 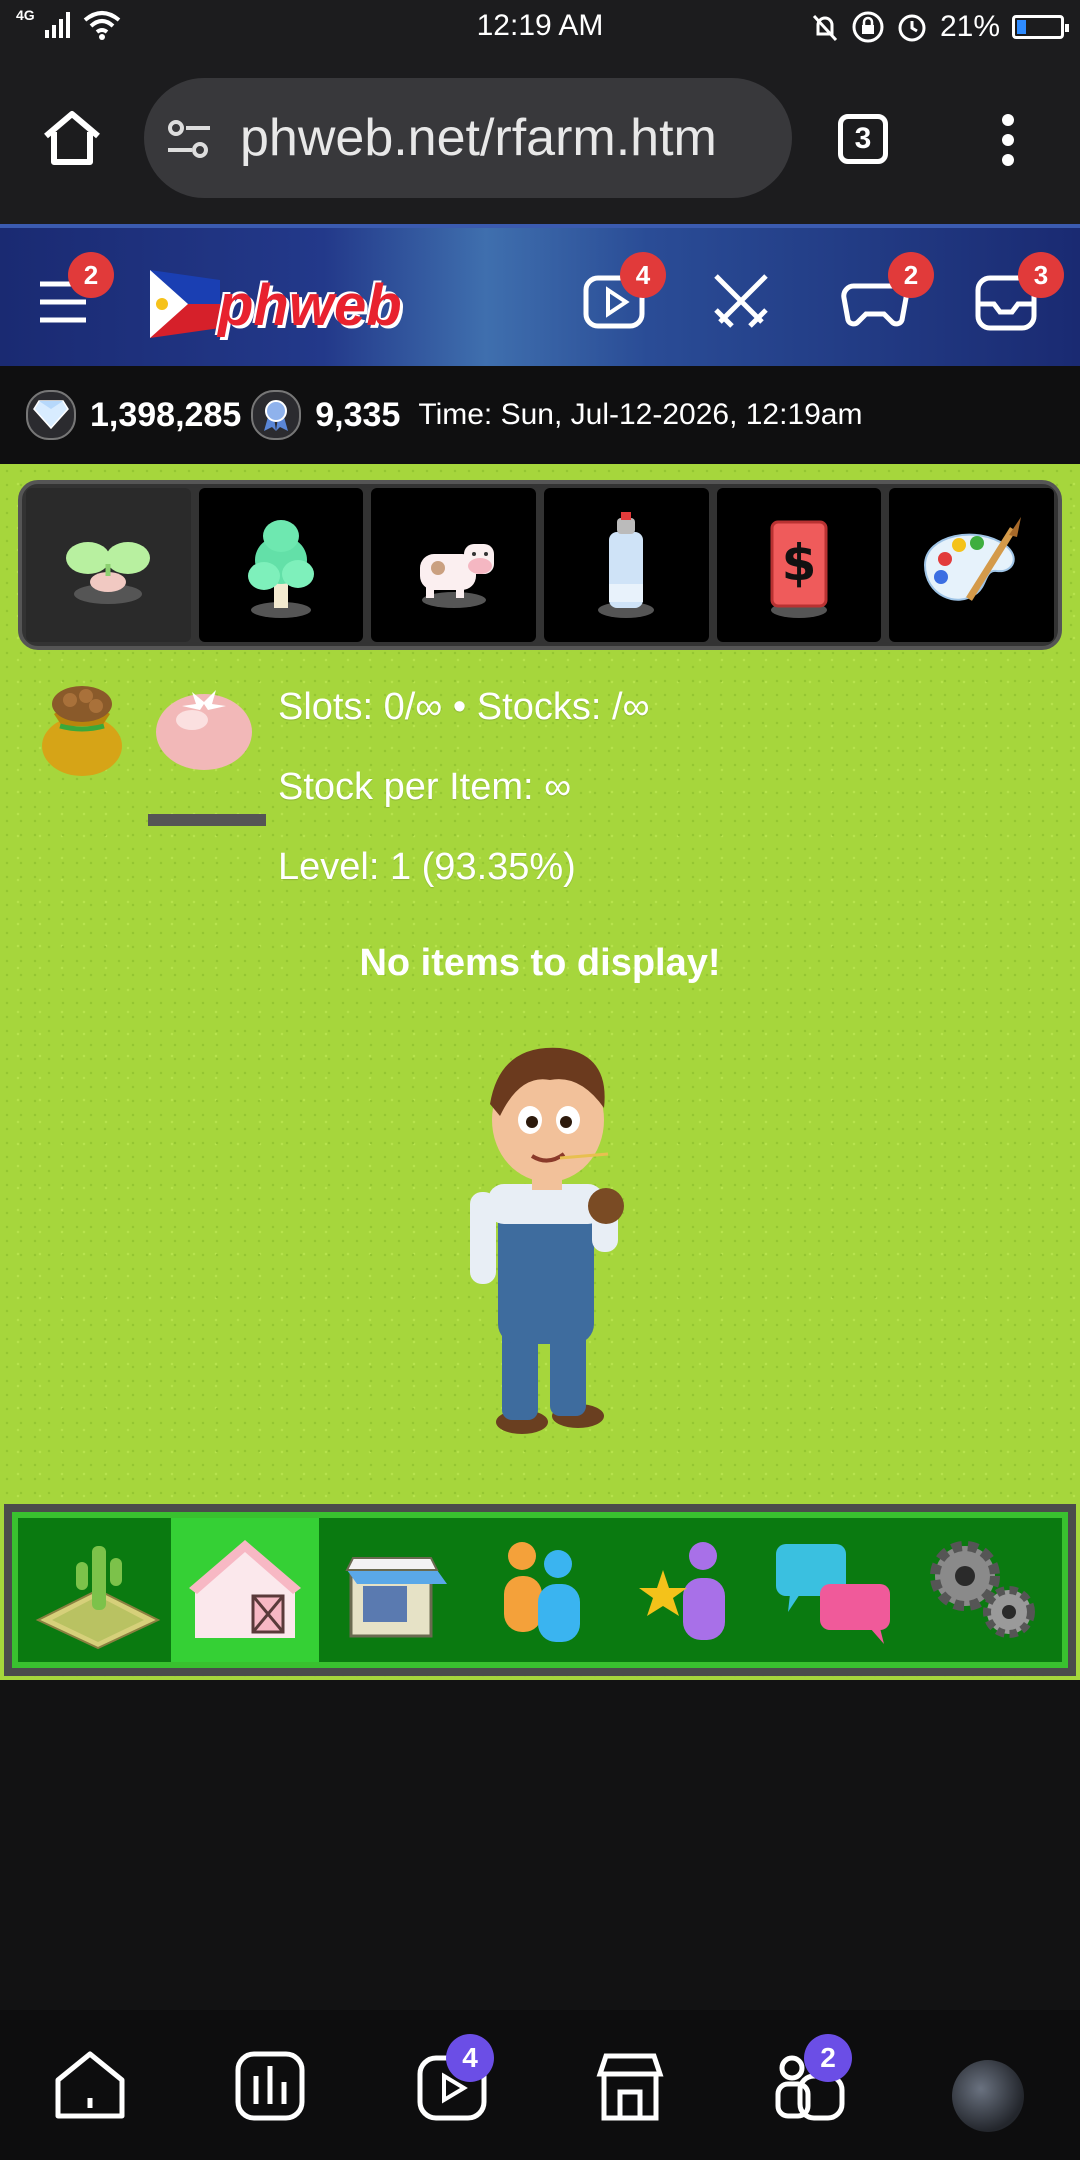 I want to click on tree-icon, so click(x=281, y=569).